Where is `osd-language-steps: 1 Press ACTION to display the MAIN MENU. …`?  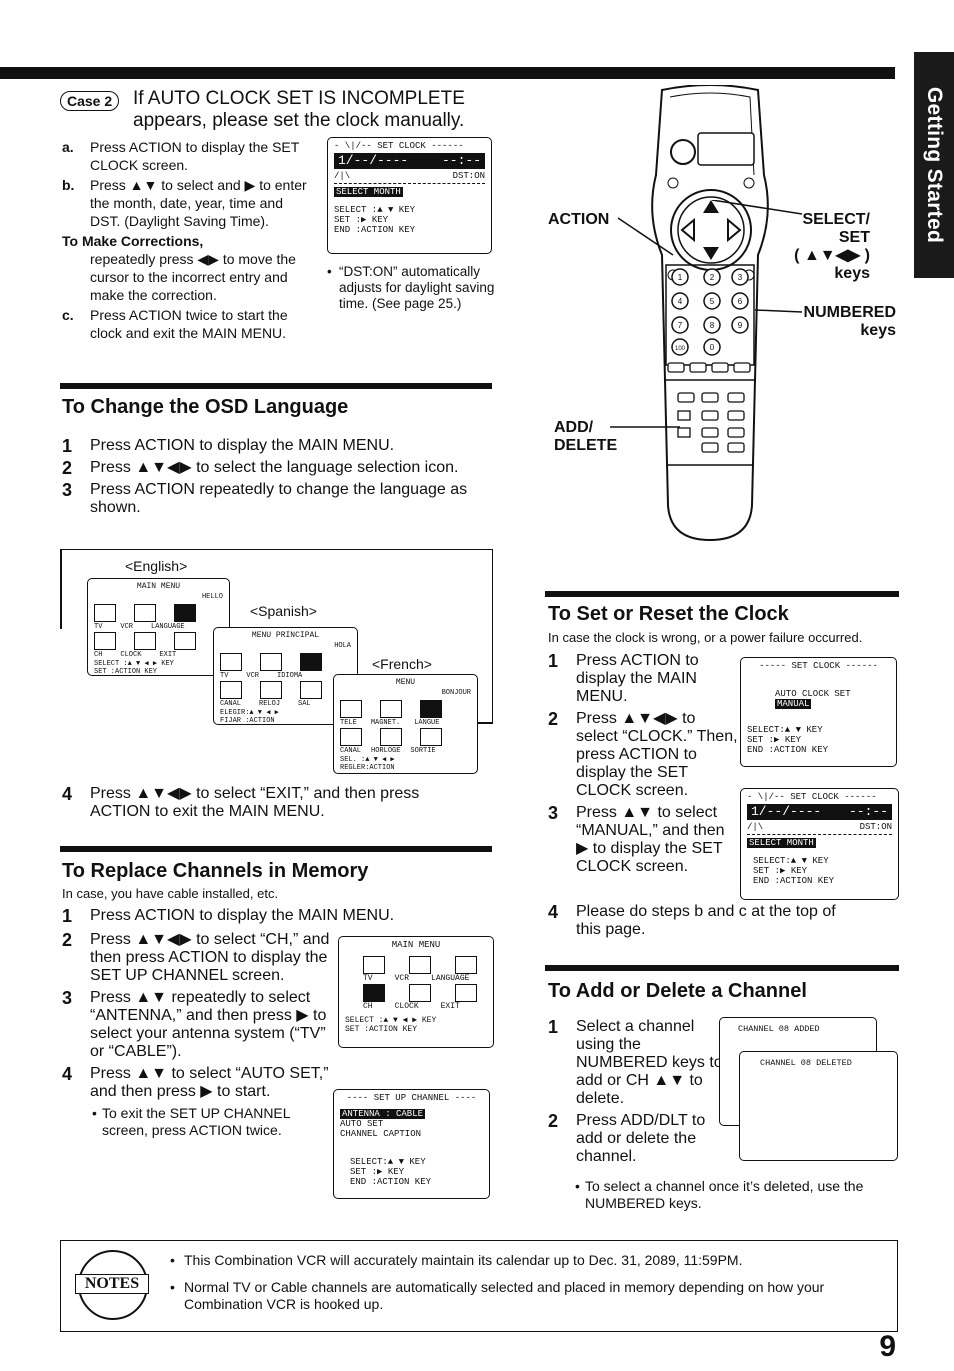 osd-language-steps: 1 Press ACTION to display the MAIN MENU. … is located at coordinates (265, 476).